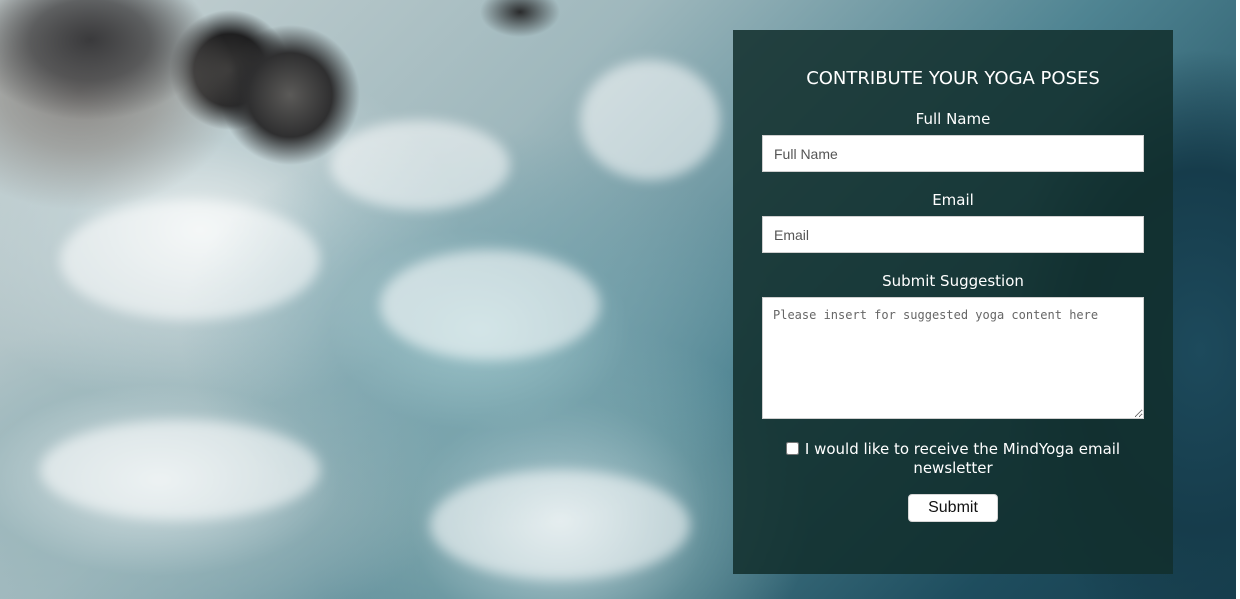 The width and height of the screenshot is (1240, 599). Describe the element at coordinates (953, 281) in the screenshot. I see `suggestion-label: Submit Suggestion` at that location.